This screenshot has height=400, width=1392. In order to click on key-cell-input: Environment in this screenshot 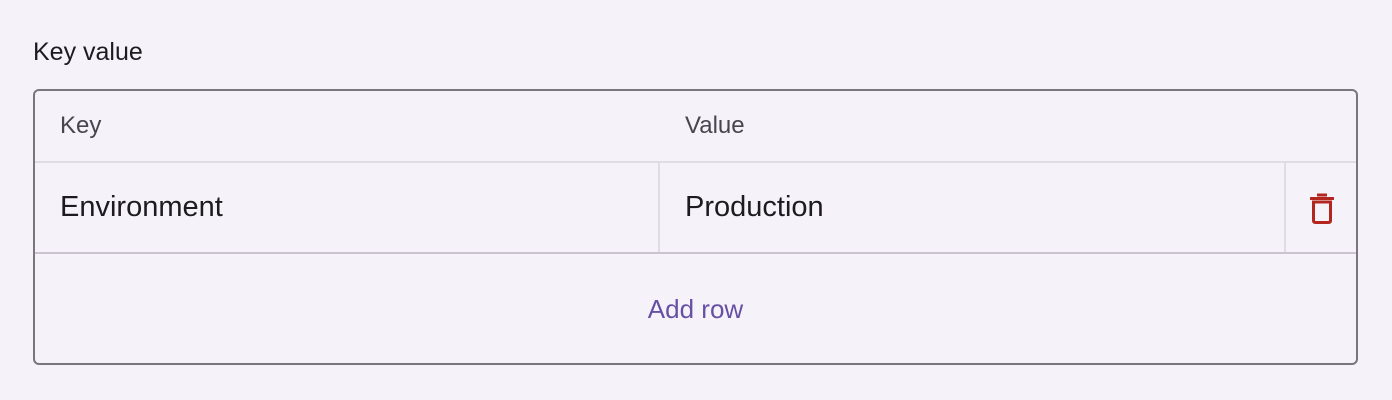, I will do `click(347, 207)`.